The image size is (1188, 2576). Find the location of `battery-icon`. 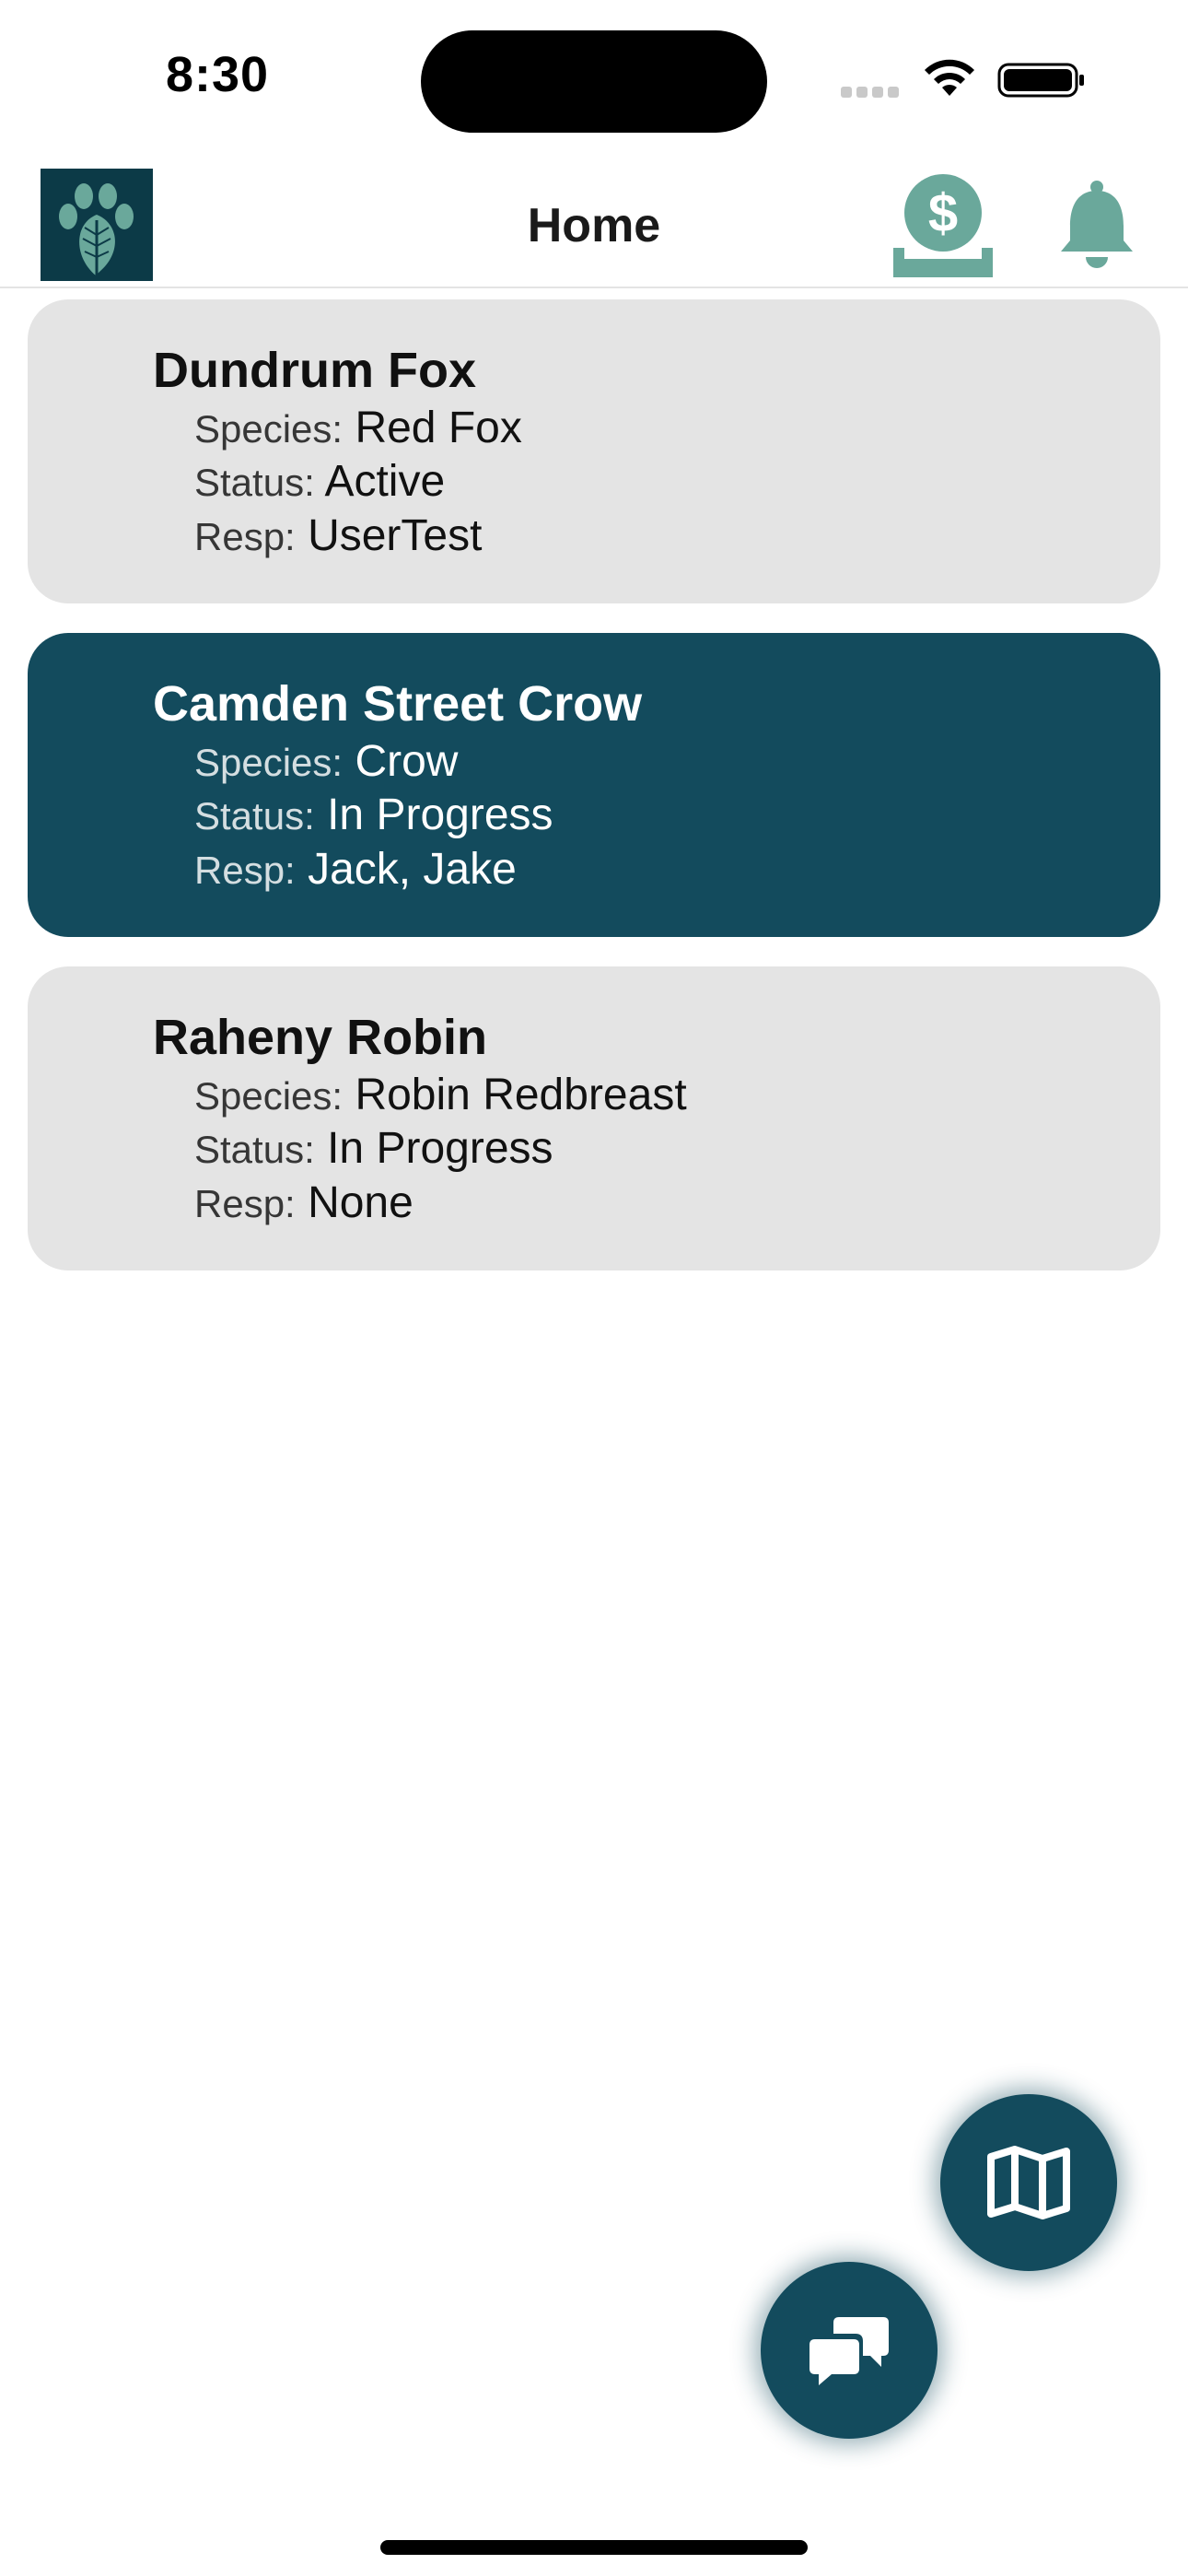

battery-icon is located at coordinates (1040, 80).